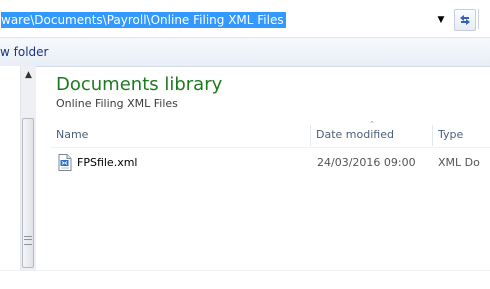 The image size is (490, 289). I want to click on file-name: FPSfile.xml, so click(107, 162).